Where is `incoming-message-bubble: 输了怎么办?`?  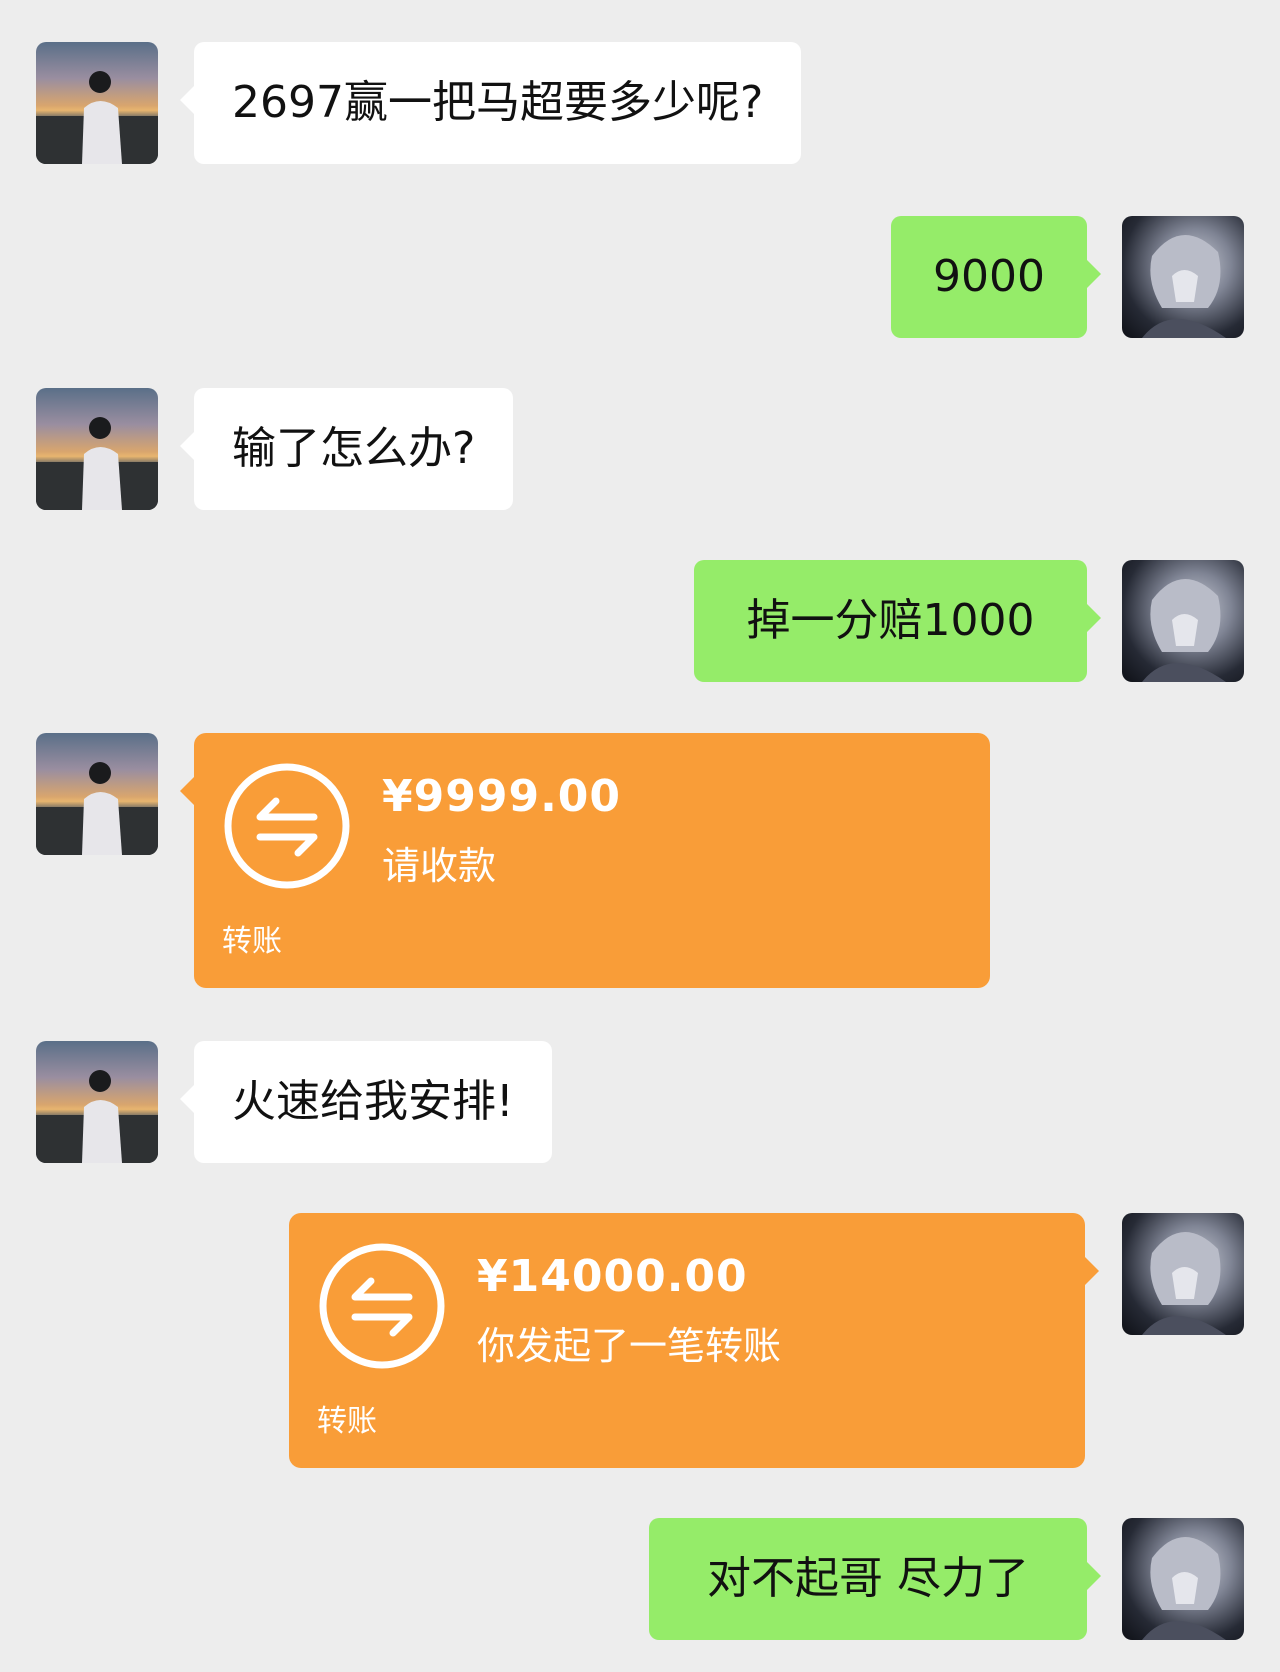 incoming-message-bubble: 输了怎么办? is located at coordinates (346, 449).